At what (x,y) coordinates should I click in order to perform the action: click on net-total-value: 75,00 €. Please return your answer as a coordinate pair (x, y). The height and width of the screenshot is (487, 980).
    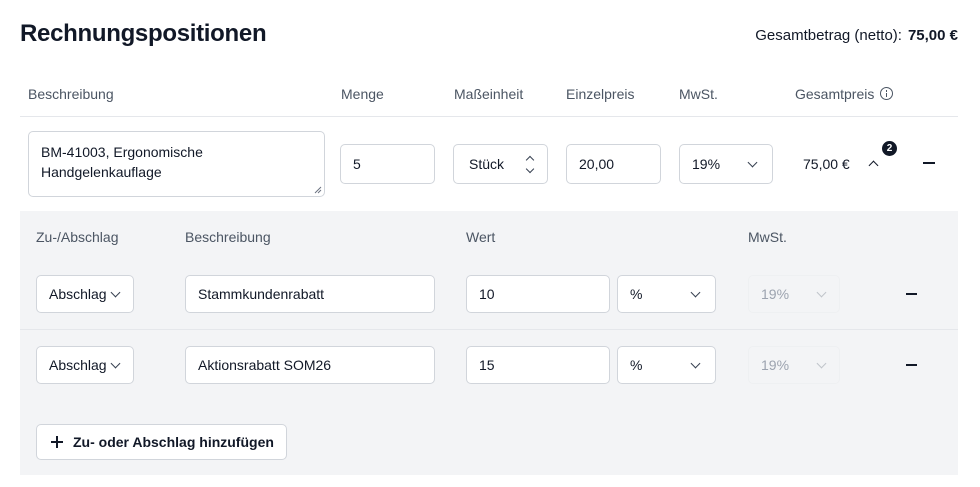
    Looking at the image, I should click on (932, 35).